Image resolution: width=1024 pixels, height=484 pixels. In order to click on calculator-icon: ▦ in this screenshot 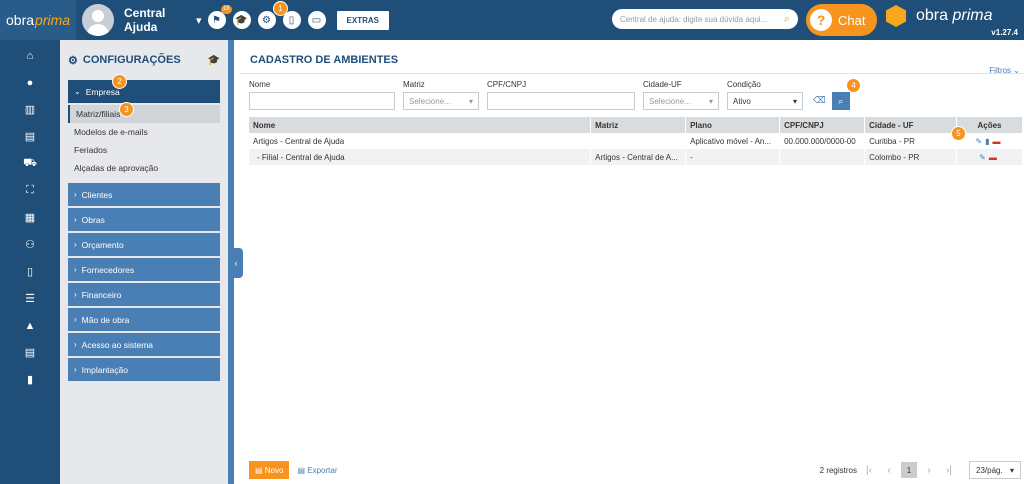, I will do `click(30, 217)`.